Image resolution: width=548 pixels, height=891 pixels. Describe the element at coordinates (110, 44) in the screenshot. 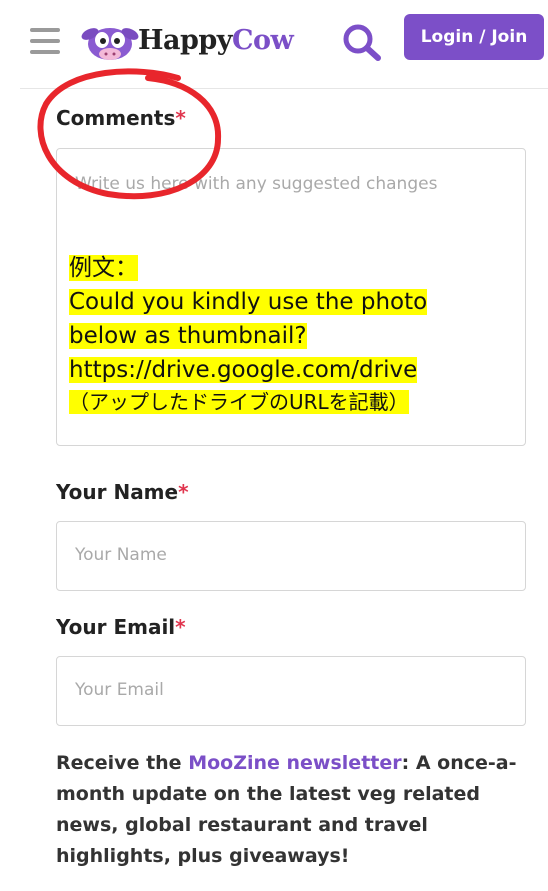

I see `cow-mascot-icon` at that location.